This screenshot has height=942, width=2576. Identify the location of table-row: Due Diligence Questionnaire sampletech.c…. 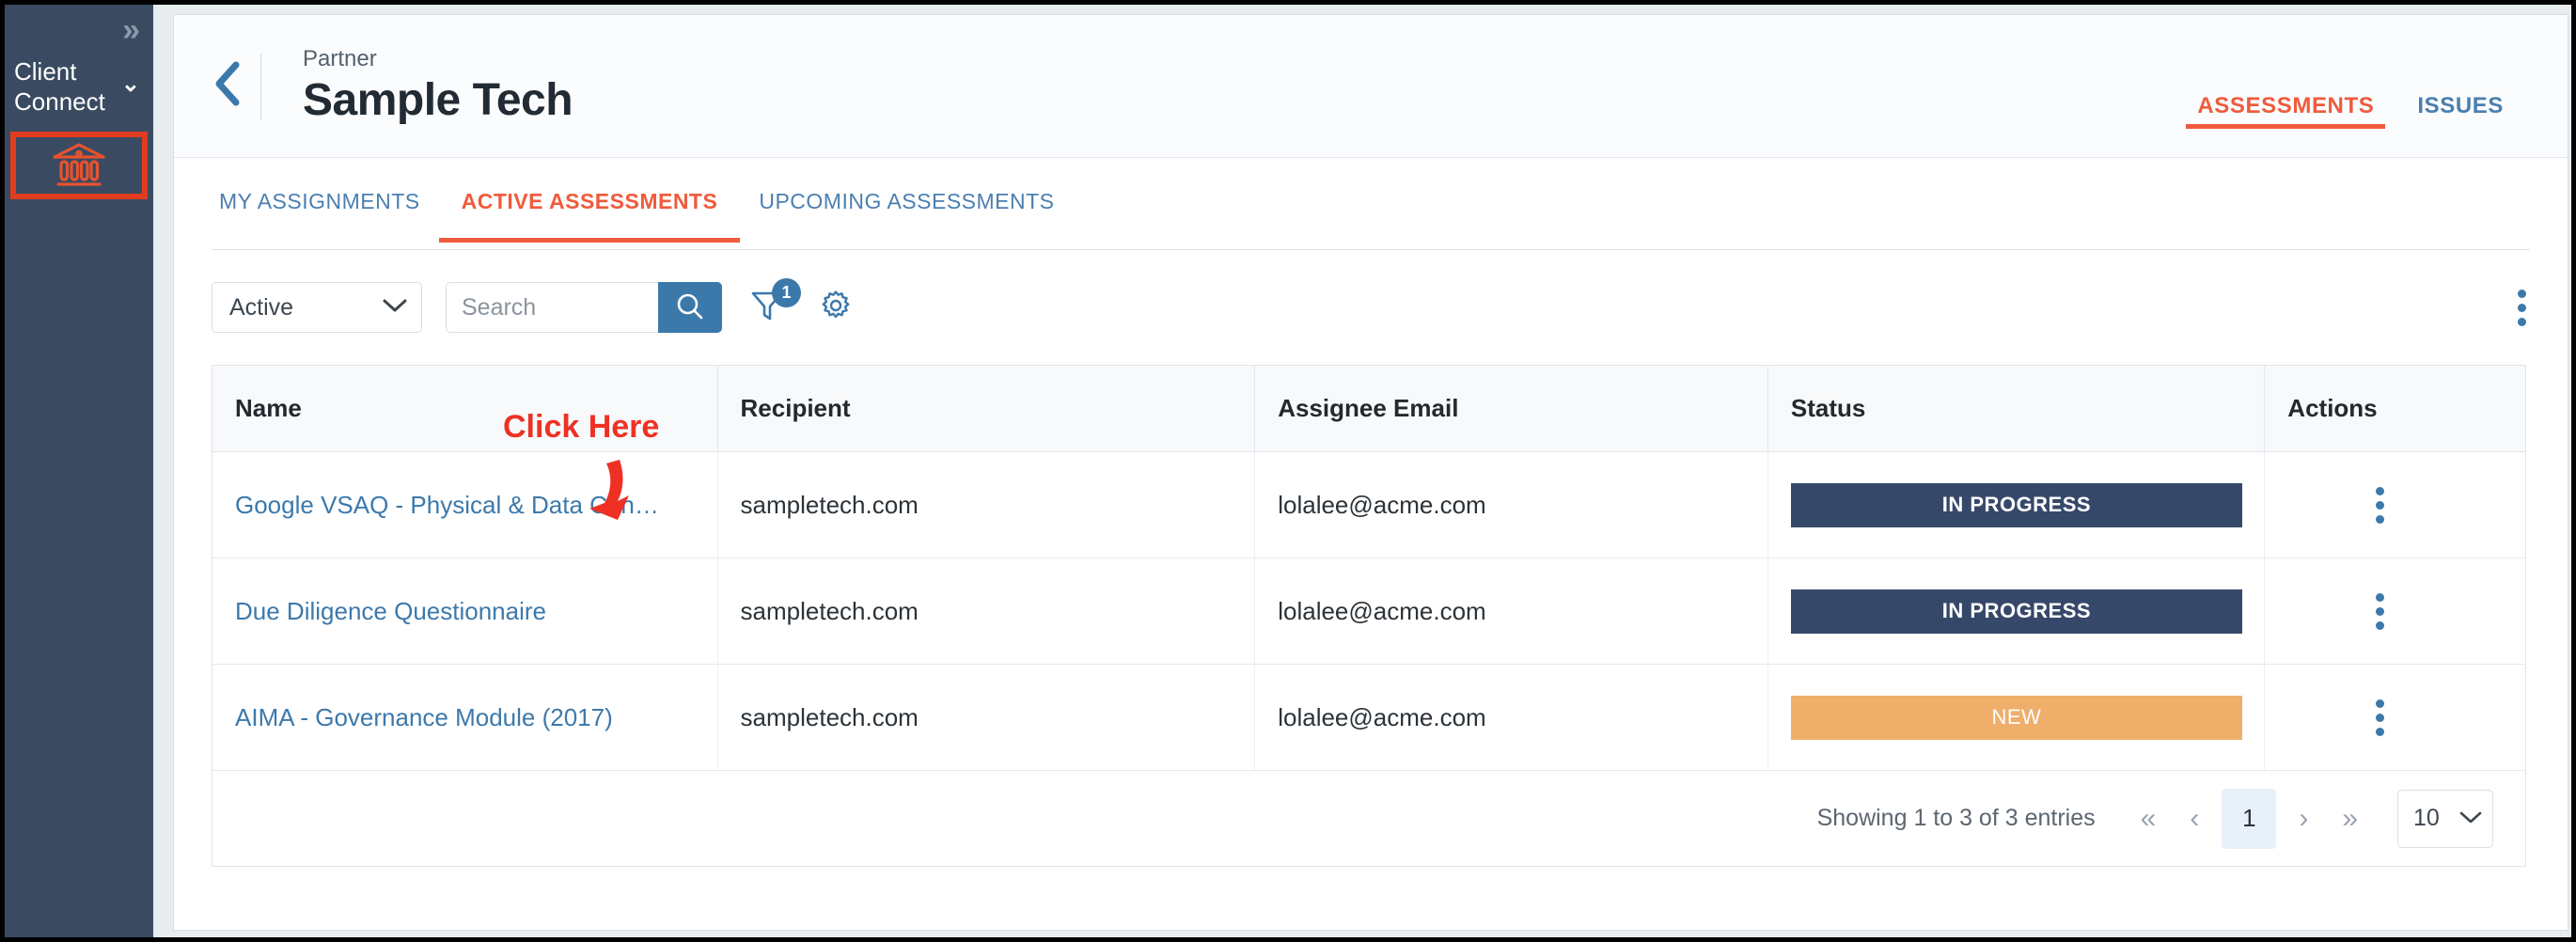
(1369, 611).